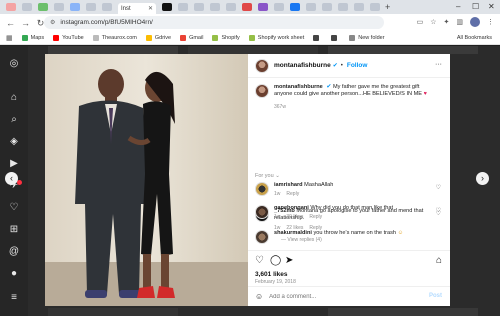 The image size is (500, 316). Describe the element at coordinates (276, 38) in the screenshot. I see `bookmark-shopify-sheet: Shopify work sheet` at that location.